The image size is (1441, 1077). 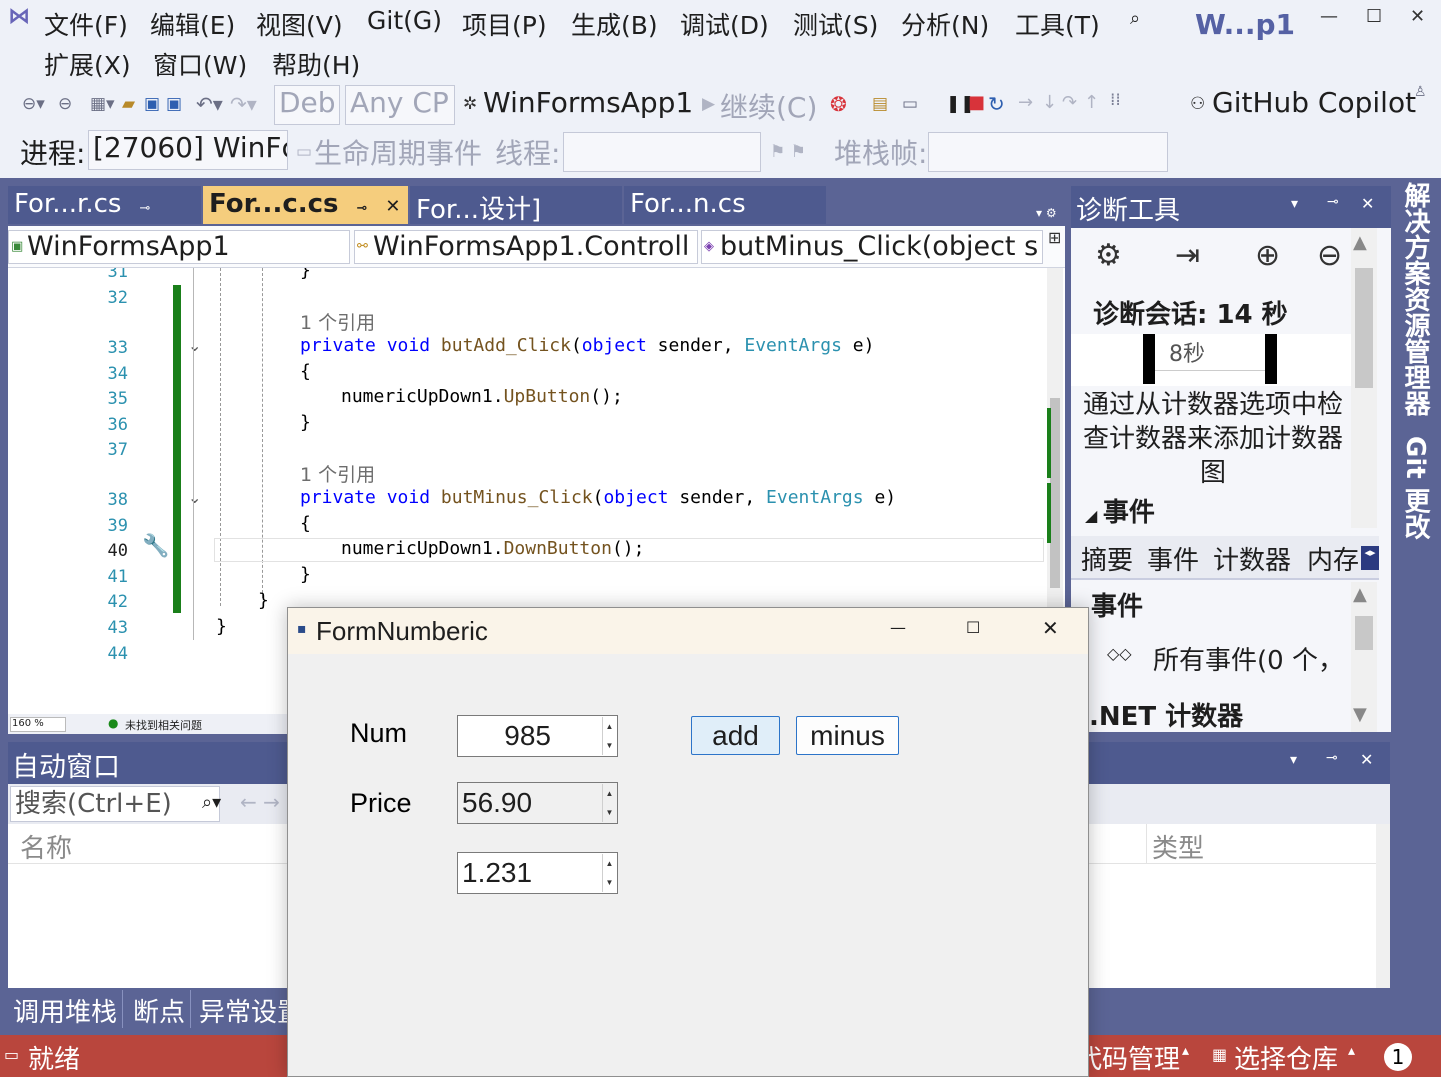 What do you see at coordinates (662, 152) in the screenshot?
I see `thread-combo` at bounding box center [662, 152].